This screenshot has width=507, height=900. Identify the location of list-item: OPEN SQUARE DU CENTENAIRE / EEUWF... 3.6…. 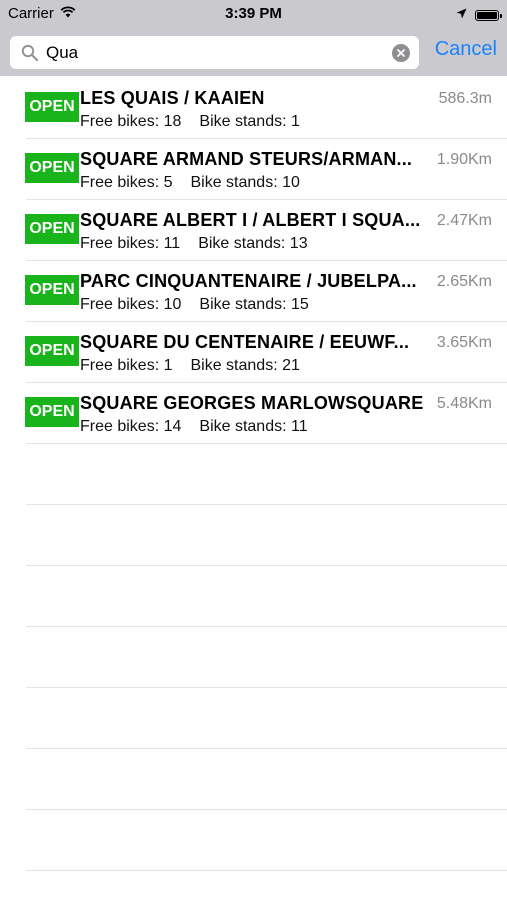
(266, 352).